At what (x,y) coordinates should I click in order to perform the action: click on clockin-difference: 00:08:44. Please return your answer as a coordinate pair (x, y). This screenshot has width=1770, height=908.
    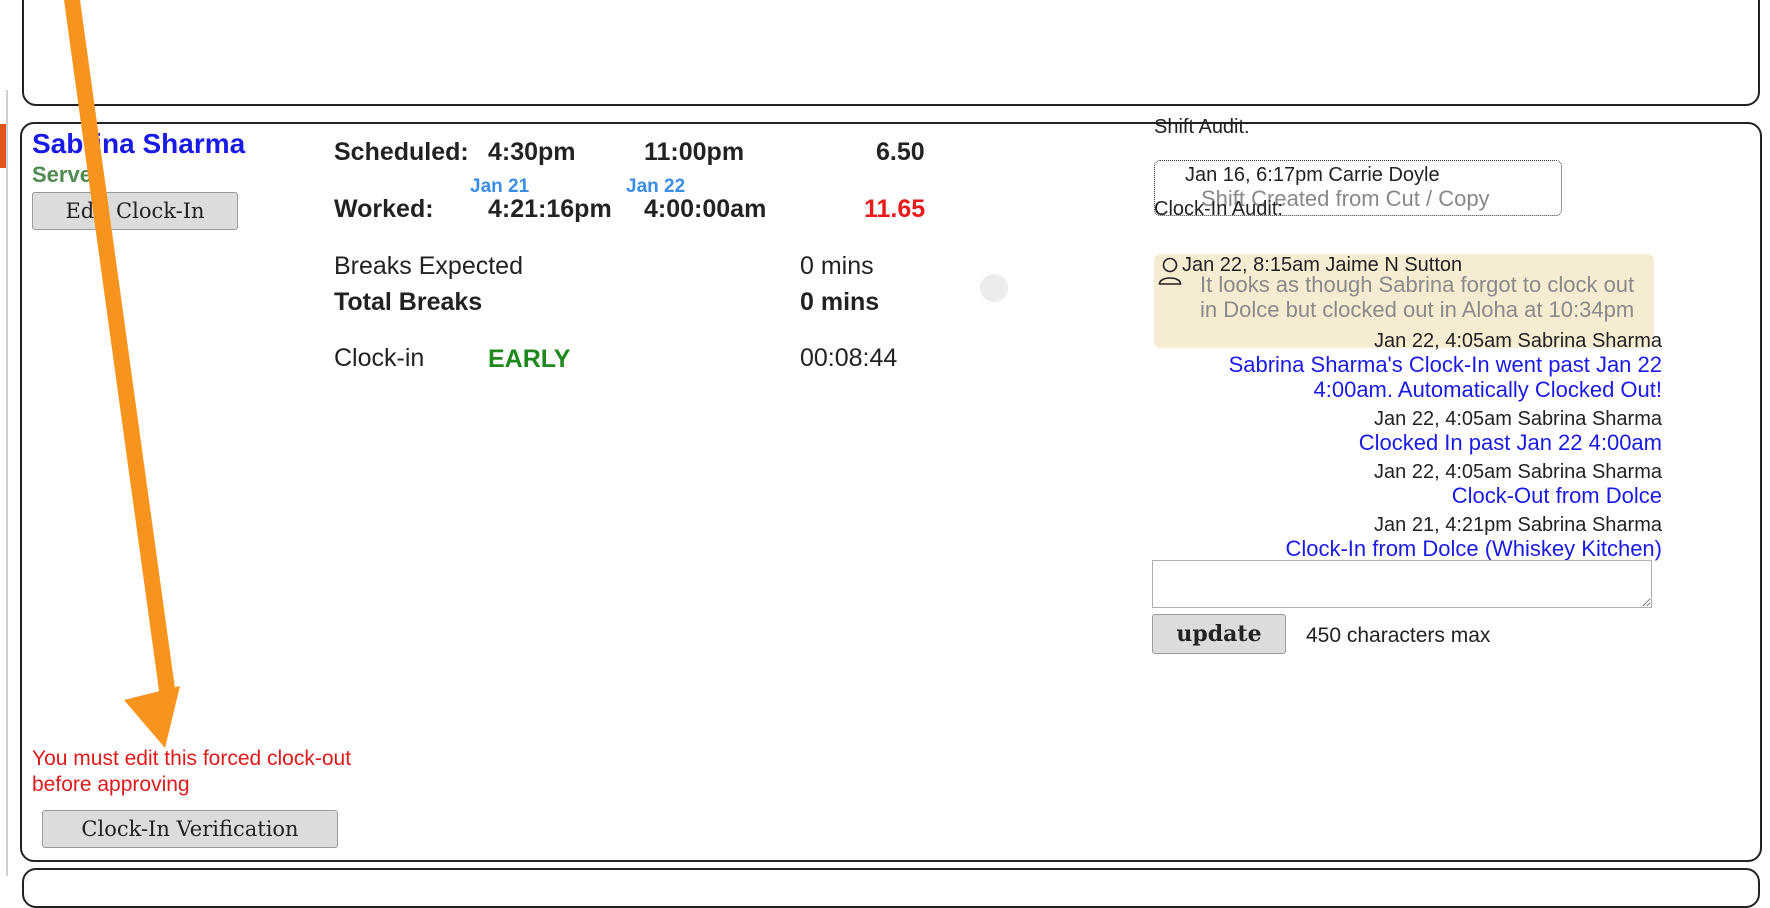
    Looking at the image, I should click on (849, 358).